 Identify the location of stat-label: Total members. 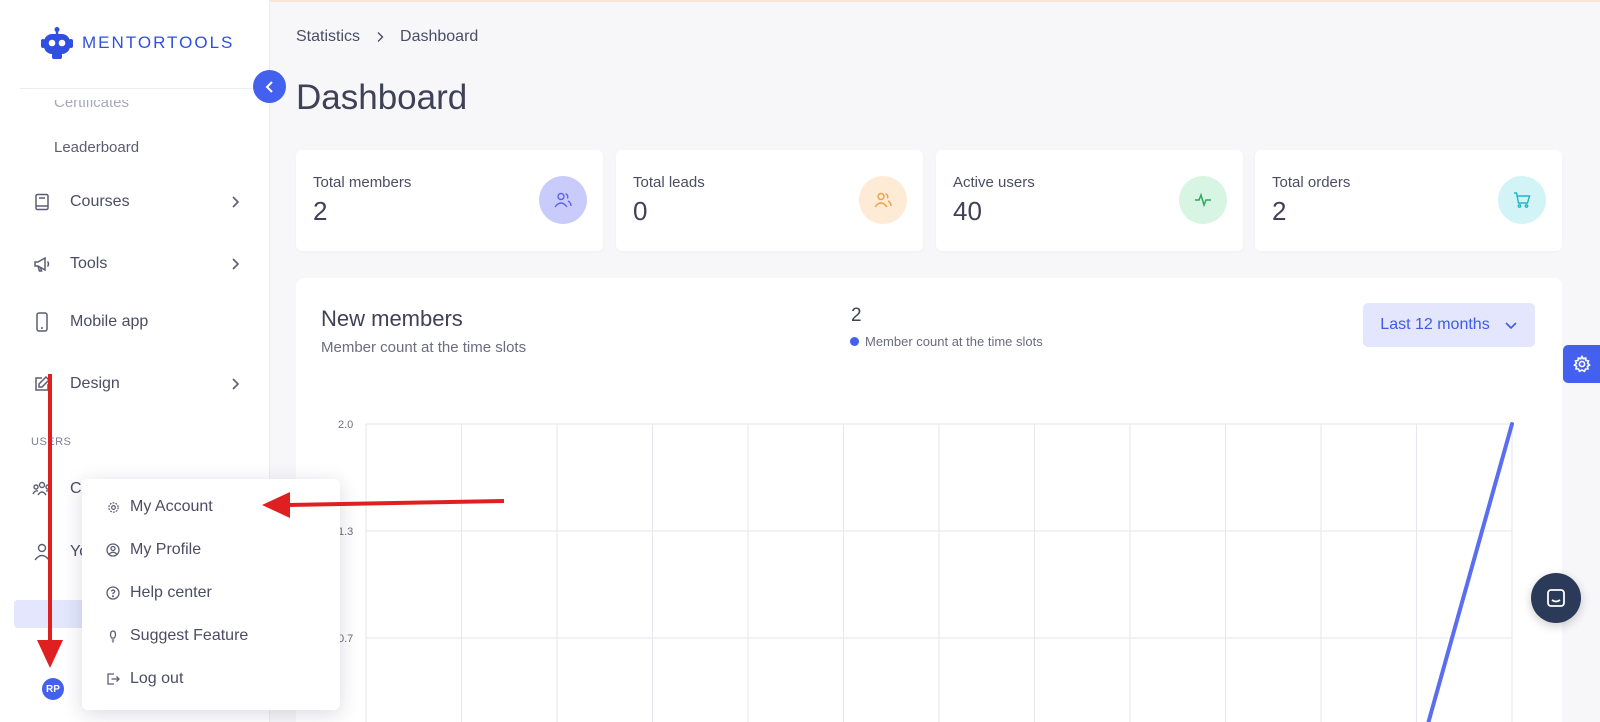
(362, 182).